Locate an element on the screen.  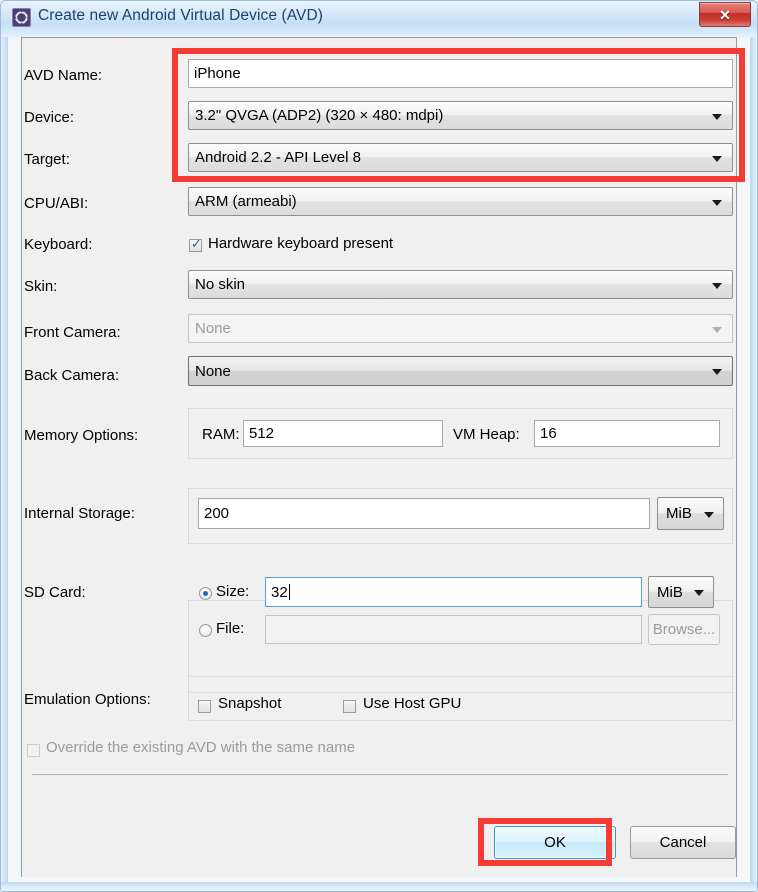
cpu-abi-combobox: ARM (armeabi) is located at coordinates (460, 201).